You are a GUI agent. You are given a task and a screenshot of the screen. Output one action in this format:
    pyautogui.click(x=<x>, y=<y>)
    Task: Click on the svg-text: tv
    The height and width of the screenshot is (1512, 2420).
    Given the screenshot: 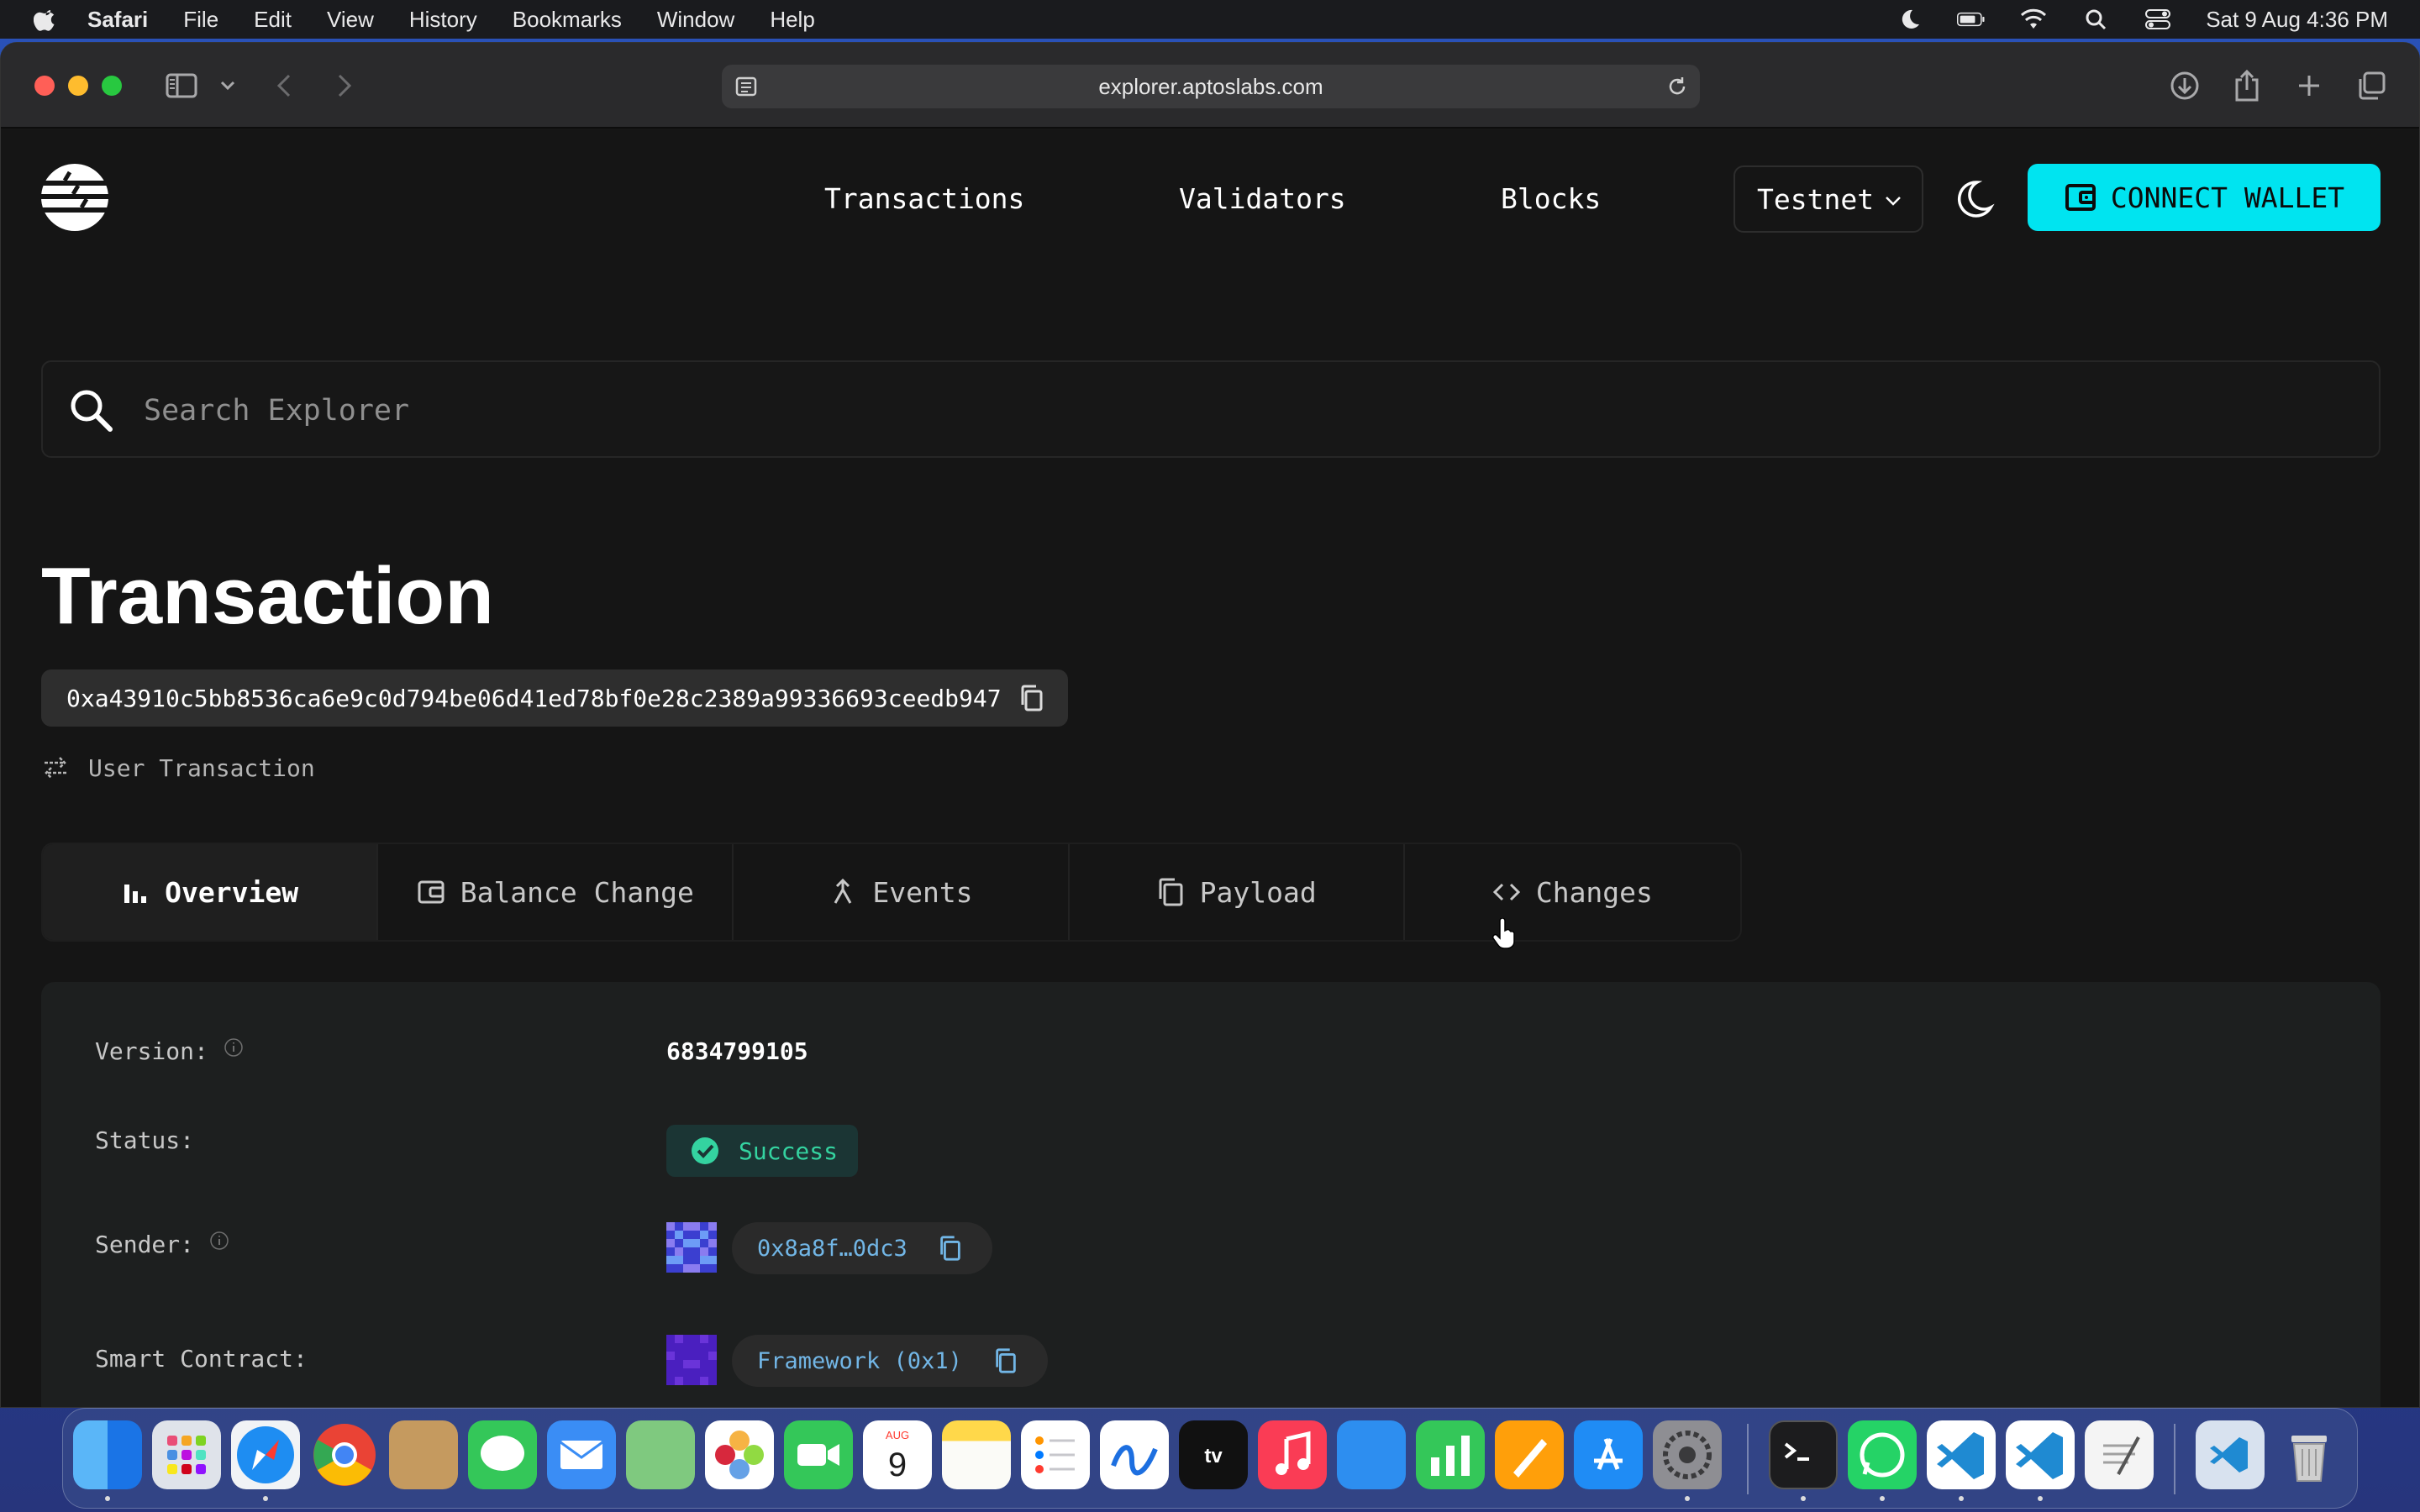 What is the action you would take?
    pyautogui.click(x=1213, y=1456)
    